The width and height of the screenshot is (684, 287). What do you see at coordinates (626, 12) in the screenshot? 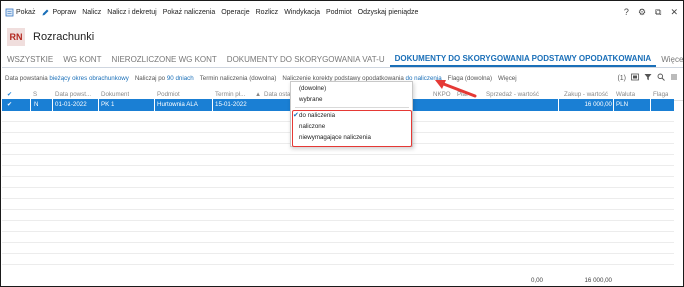
I see `help-icon: ?` at bounding box center [626, 12].